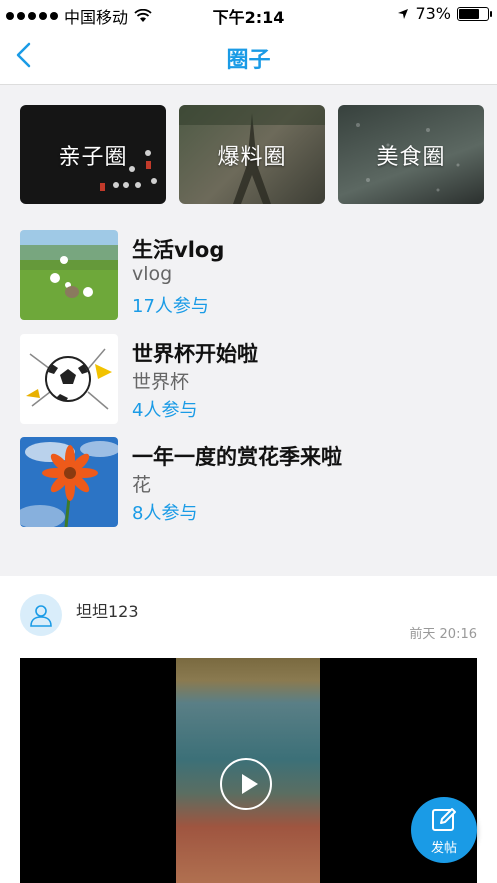  Describe the element at coordinates (195, 354) in the screenshot. I see `topic-title: 世界杯开始啦` at that location.